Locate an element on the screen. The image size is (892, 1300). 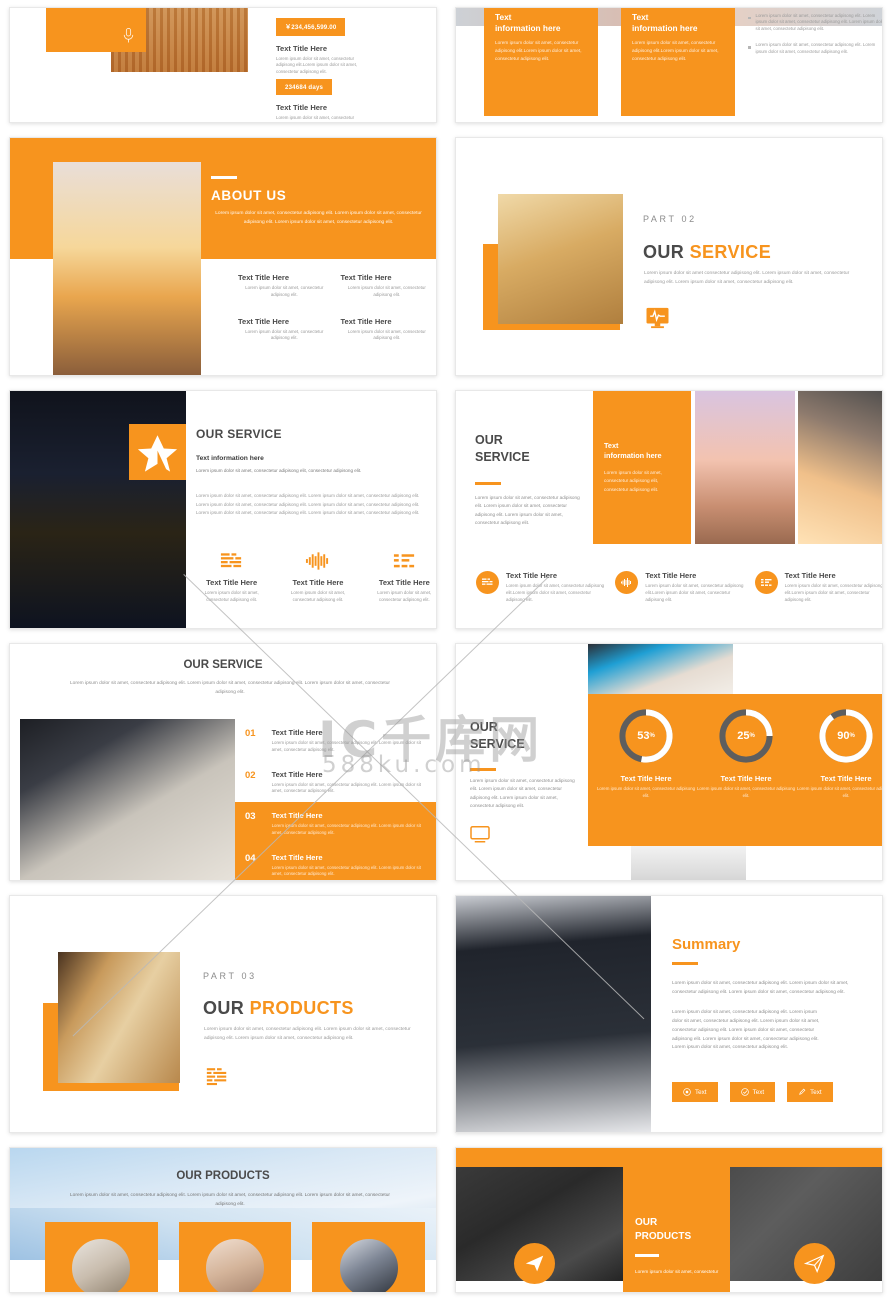
text-button-0: Text is located at coordinates (695, 1092).